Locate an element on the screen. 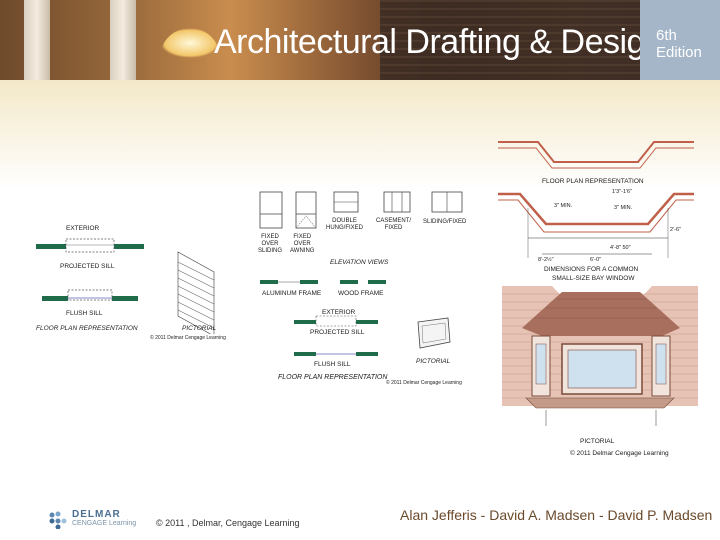 The width and height of the screenshot is (720, 540). window-sliding is located at coordinates (447, 202).